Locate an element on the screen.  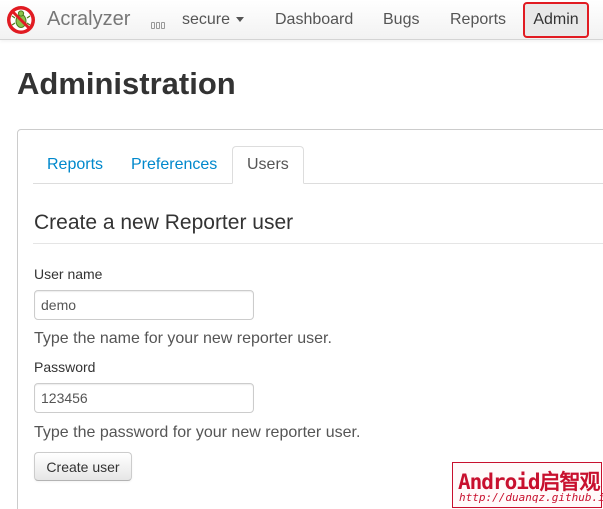
nav-bugs: Bugs is located at coordinates (401, 20).